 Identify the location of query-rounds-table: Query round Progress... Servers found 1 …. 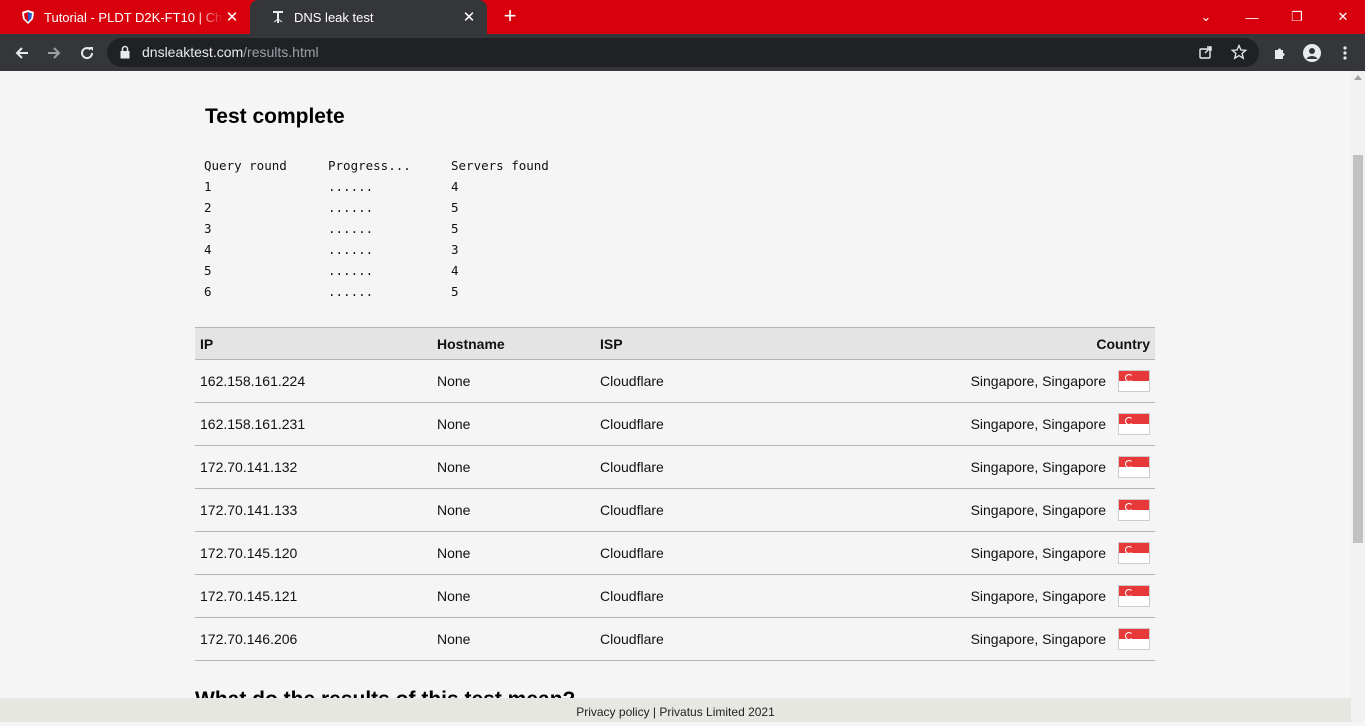
(402, 230).